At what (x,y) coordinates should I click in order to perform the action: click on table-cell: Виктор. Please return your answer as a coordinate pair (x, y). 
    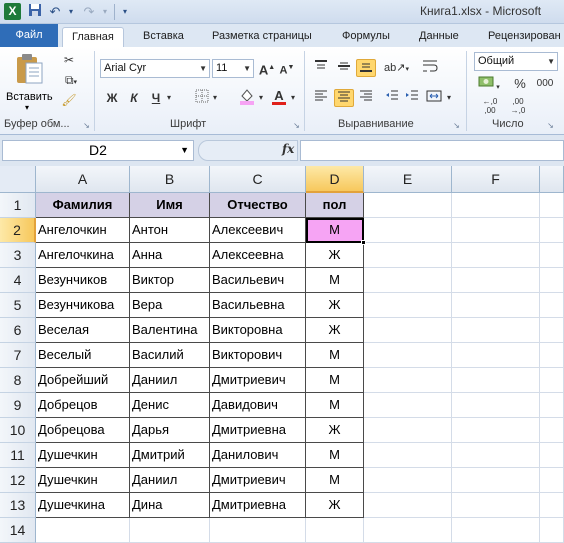
    Looking at the image, I should click on (170, 280).